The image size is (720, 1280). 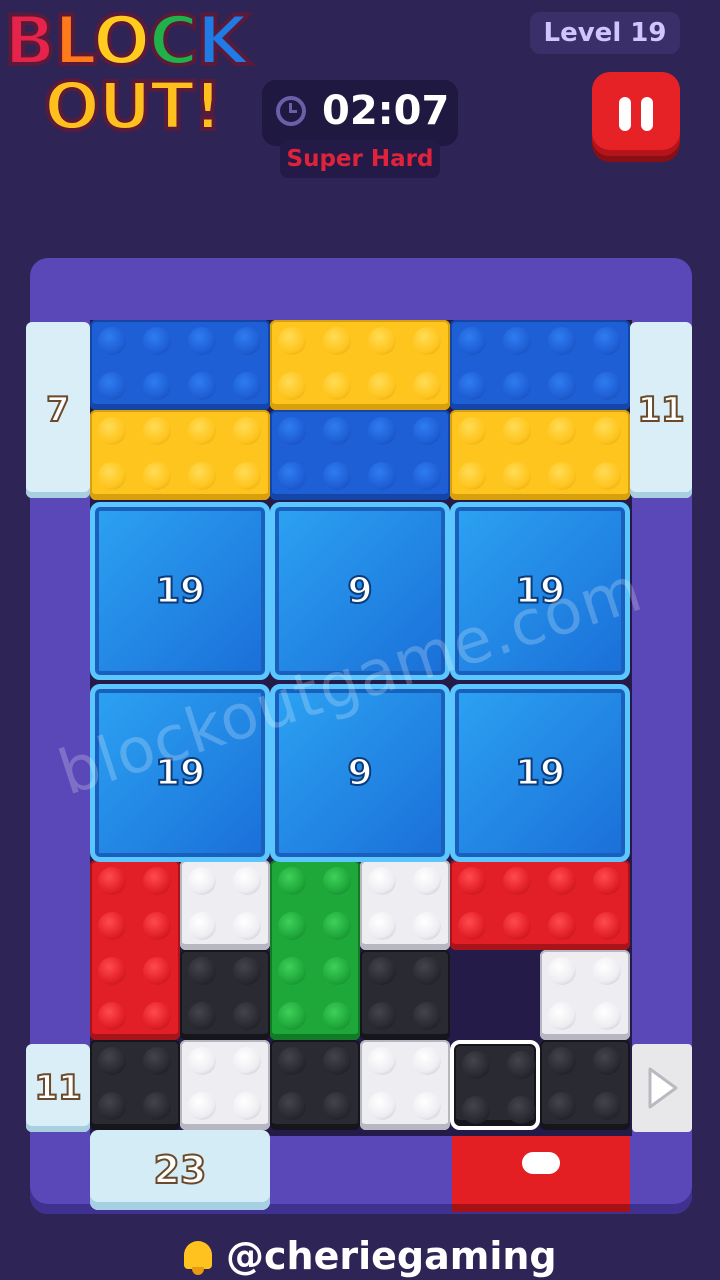 What do you see at coordinates (315, 950) in the screenshot?
I see `green-lego-block` at bounding box center [315, 950].